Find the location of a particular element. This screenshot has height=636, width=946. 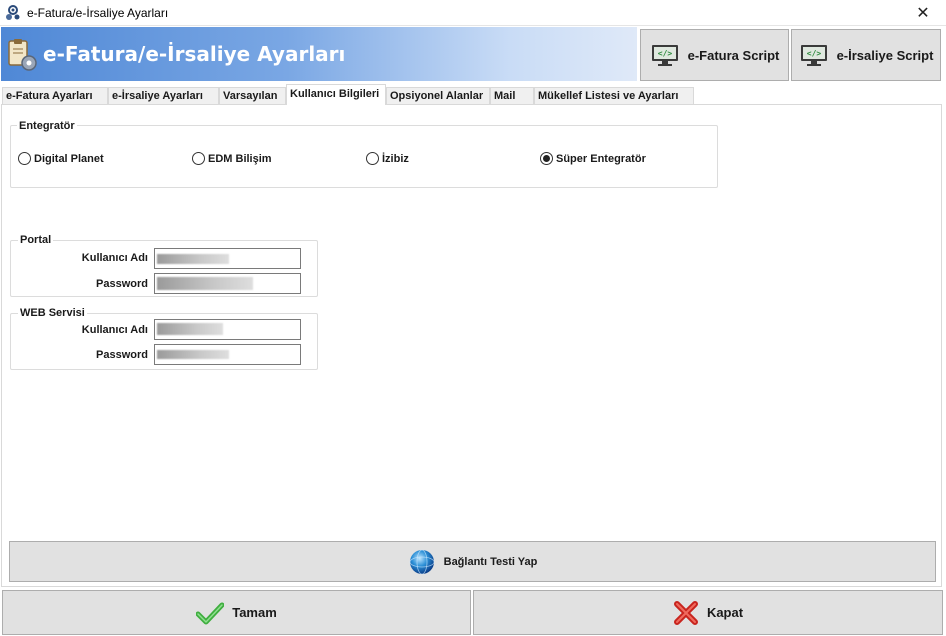

webservice-username-field is located at coordinates (227, 329).